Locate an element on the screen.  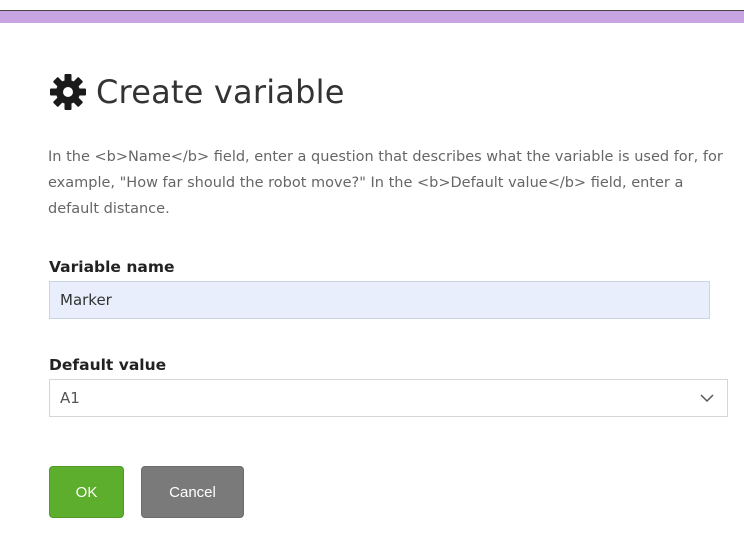
gear-icon is located at coordinates (68, 92).